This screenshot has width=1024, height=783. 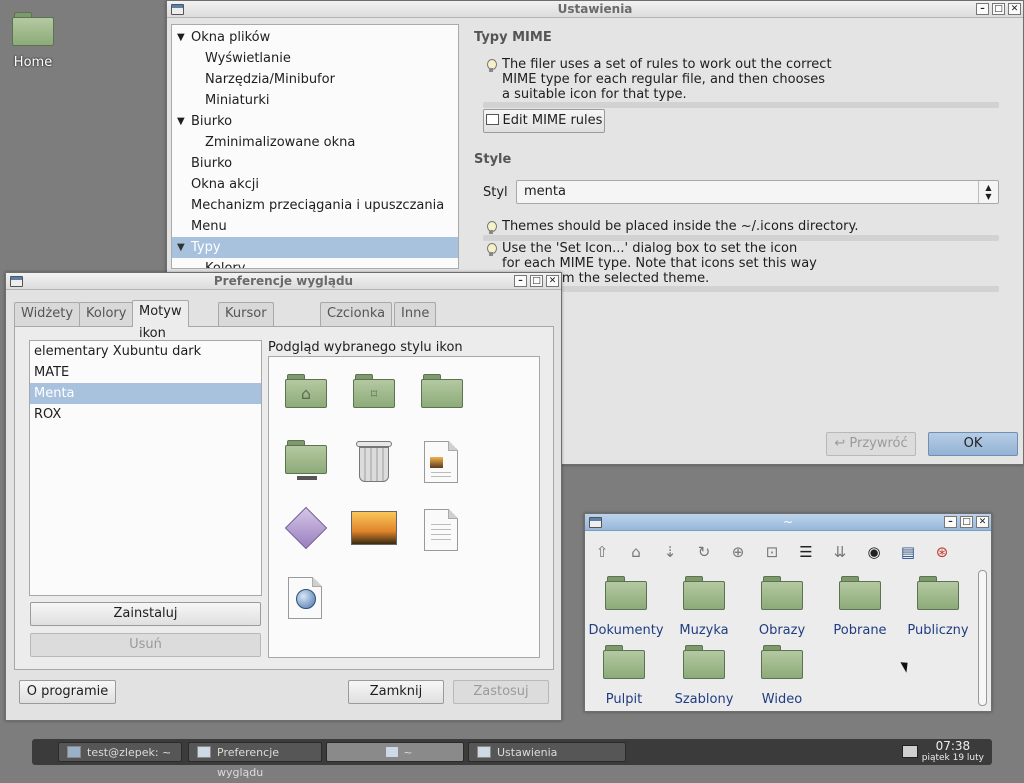 I want to click on ok-button: OK, so click(x=973, y=444).